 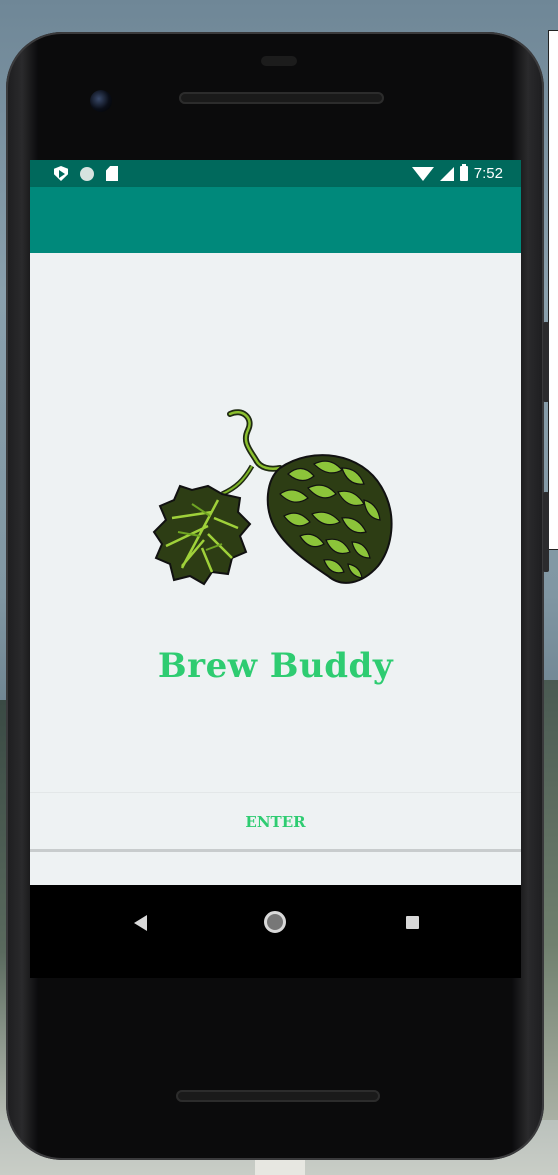 What do you see at coordinates (275, 666) in the screenshot?
I see `app-title: Brew Buddy` at bounding box center [275, 666].